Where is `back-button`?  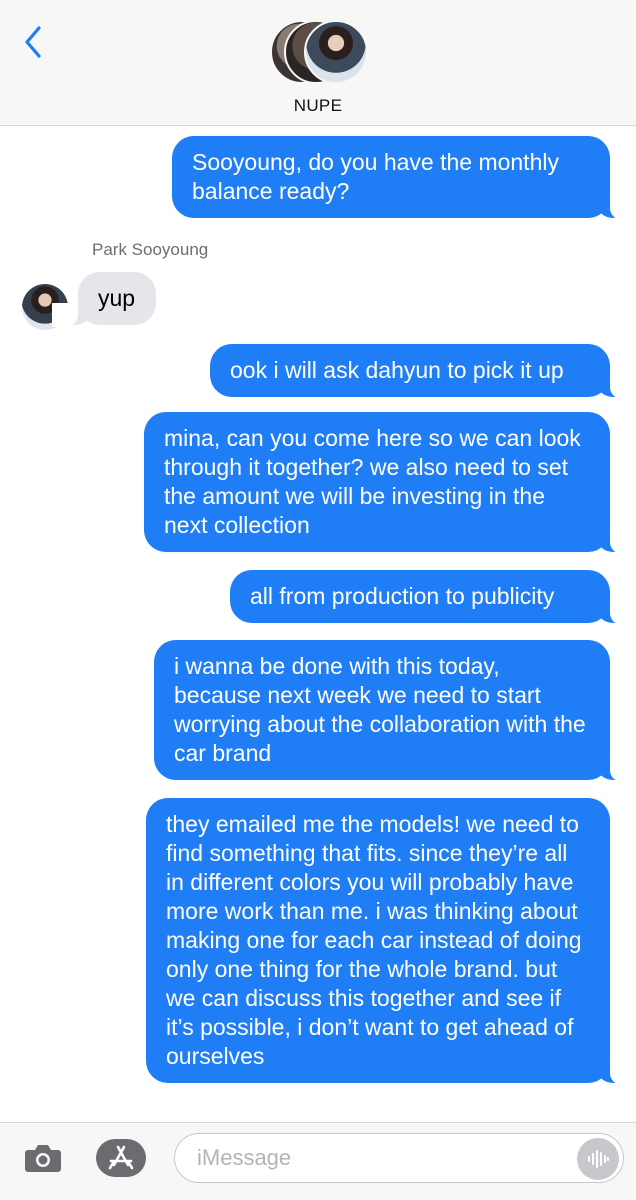 back-button is located at coordinates (33, 42).